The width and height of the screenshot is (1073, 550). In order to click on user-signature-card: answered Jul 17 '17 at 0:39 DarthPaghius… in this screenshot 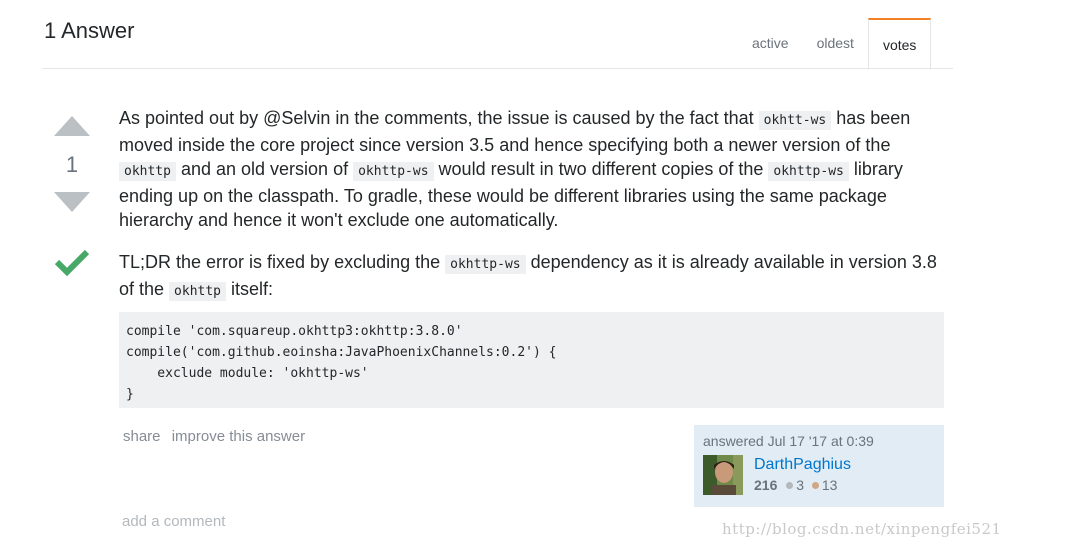, I will do `click(819, 466)`.